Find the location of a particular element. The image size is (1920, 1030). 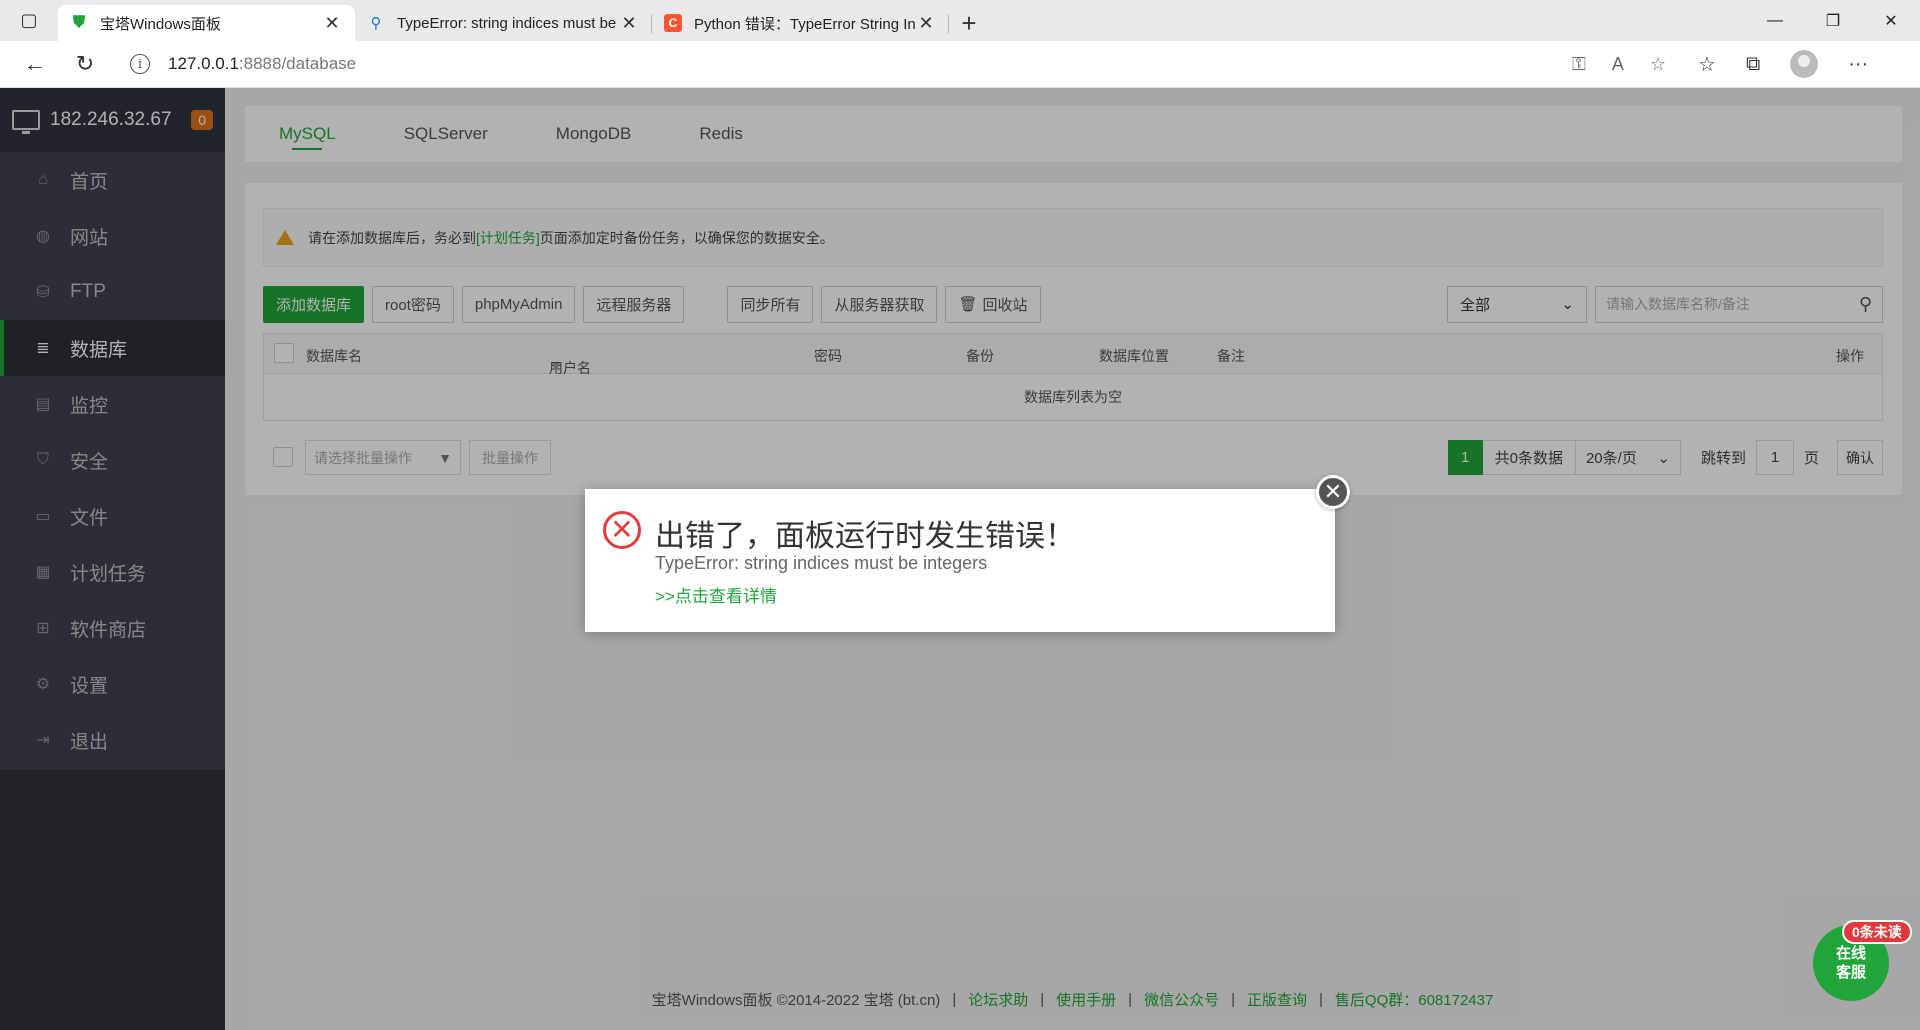

window-controls: — ❐ ✕ is located at coordinates (1833, 20).